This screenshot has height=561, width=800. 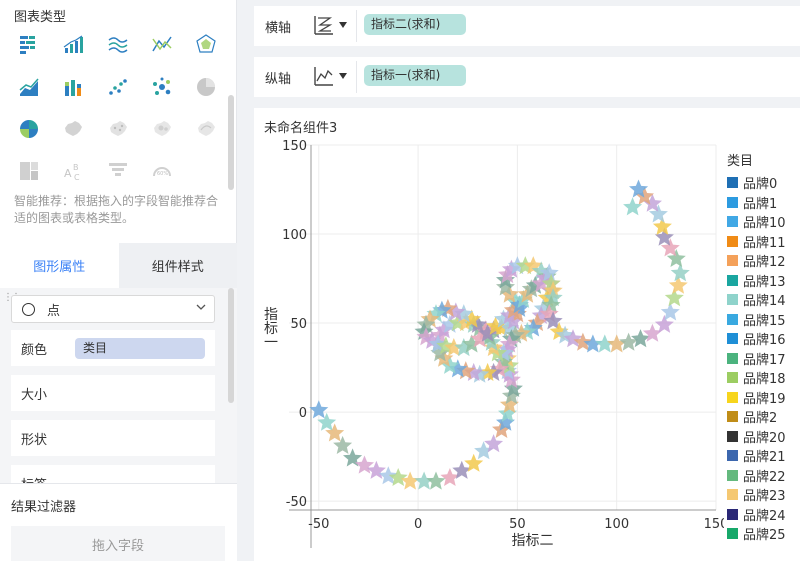 What do you see at coordinates (343, 76) in the screenshot?
I see `y-axis-caret-icon` at bounding box center [343, 76].